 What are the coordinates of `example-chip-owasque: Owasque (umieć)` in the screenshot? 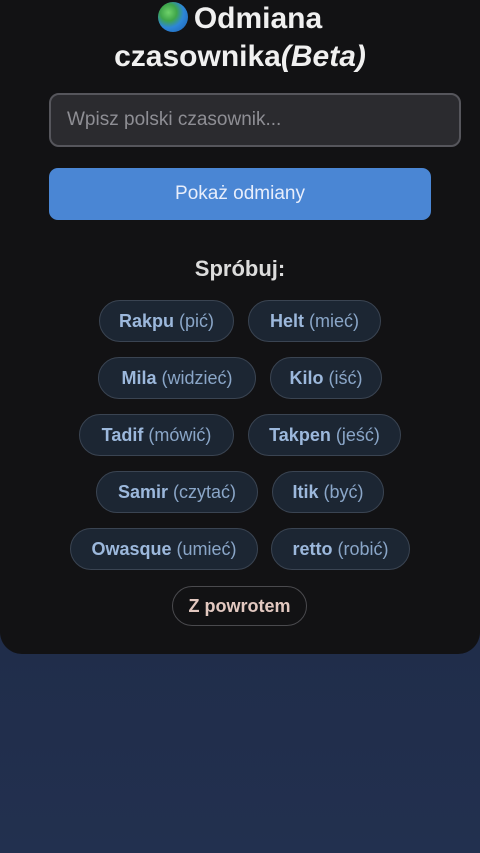 It's located at (164, 549).